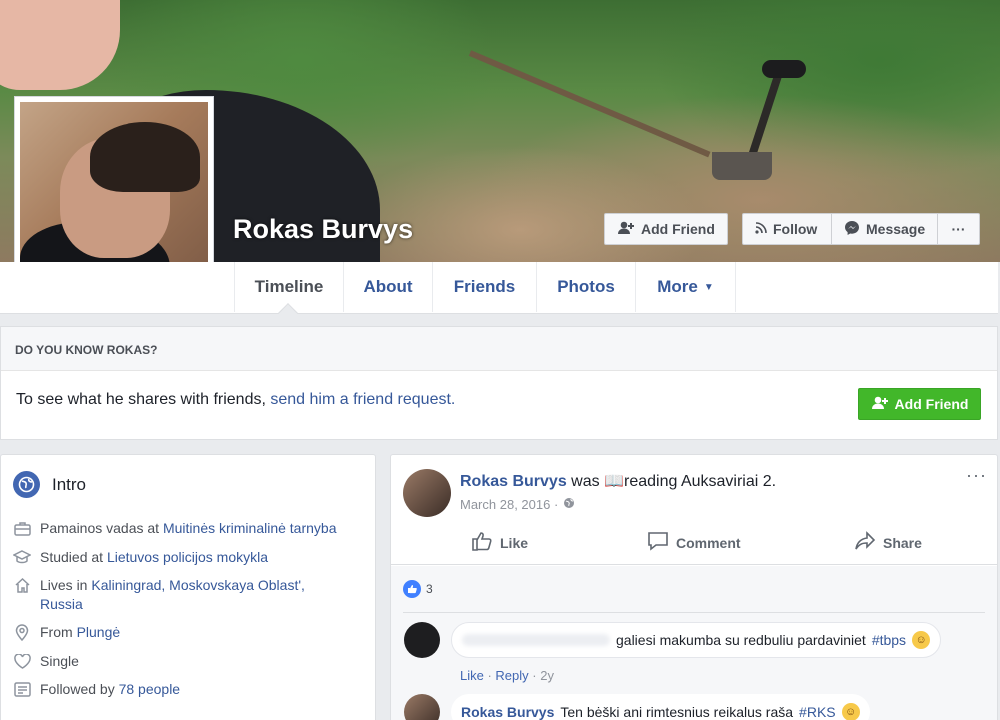 This screenshot has width=1000, height=720. Describe the element at coordinates (852, 229) in the screenshot. I see `messenger-icon` at that location.